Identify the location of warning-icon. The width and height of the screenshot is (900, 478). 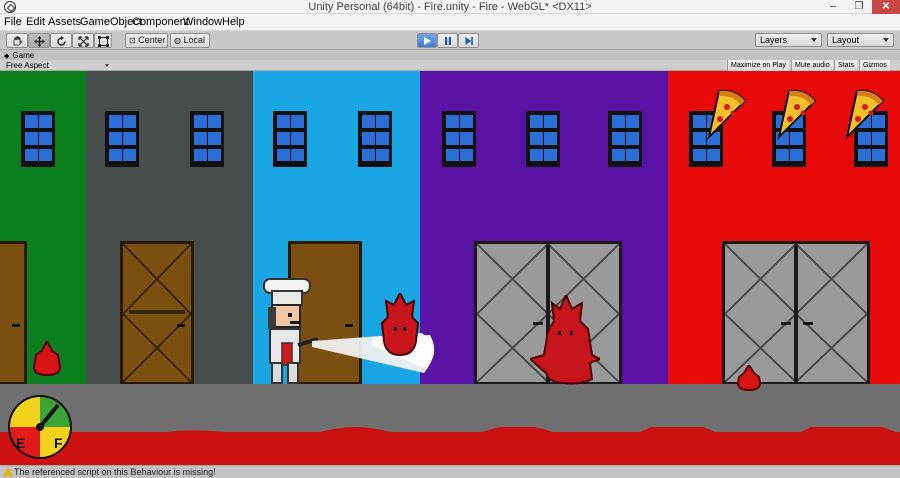
(8, 471).